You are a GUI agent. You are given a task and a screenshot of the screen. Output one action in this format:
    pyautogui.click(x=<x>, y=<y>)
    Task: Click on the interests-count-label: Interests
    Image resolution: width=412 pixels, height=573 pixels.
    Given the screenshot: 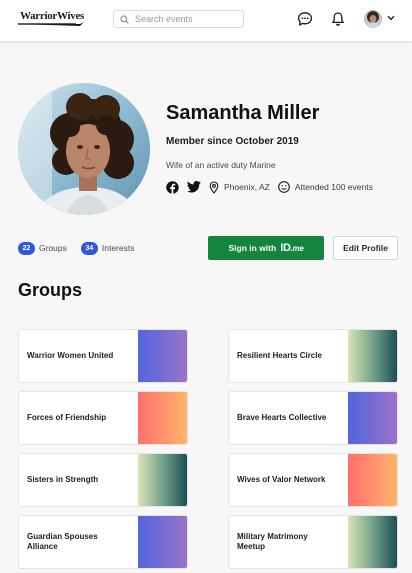 What is the action you would take?
    pyautogui.click(x=118, y=248)
    